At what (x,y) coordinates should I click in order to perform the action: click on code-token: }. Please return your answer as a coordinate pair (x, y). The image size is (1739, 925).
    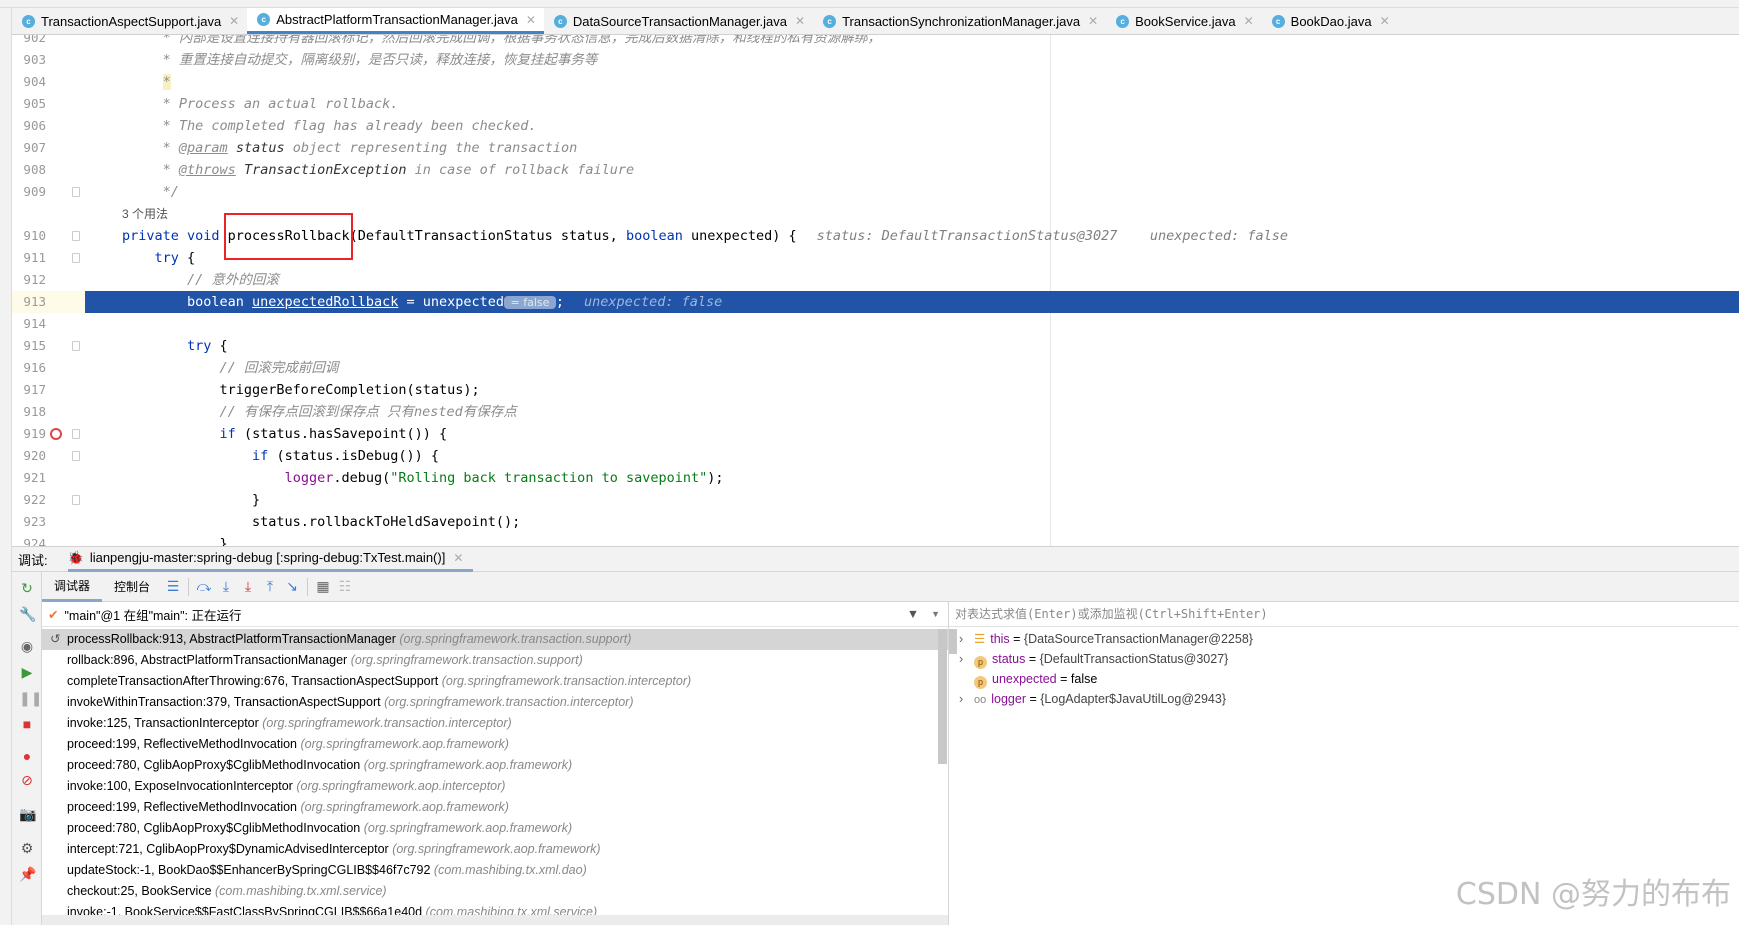
    Looking at the image, I should click on (191, 500).